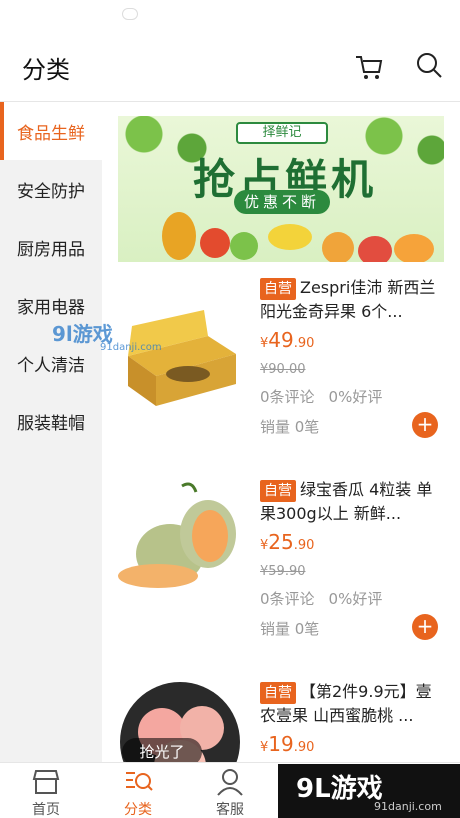 This screenshot has width=460, height=818. I want to click on site-watermark: 9L游戏 91danji.com, so click(369, 791).